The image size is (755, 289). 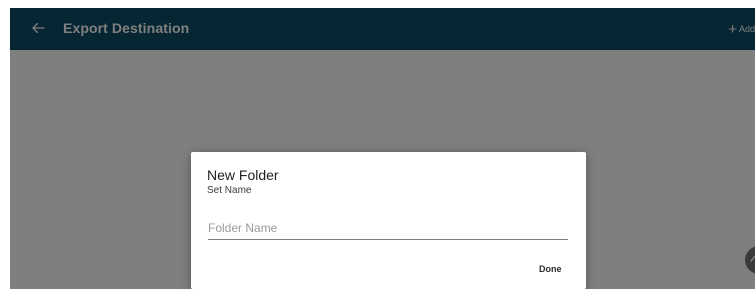 I want to click on done-button: Done, so click(x=550, y=269).